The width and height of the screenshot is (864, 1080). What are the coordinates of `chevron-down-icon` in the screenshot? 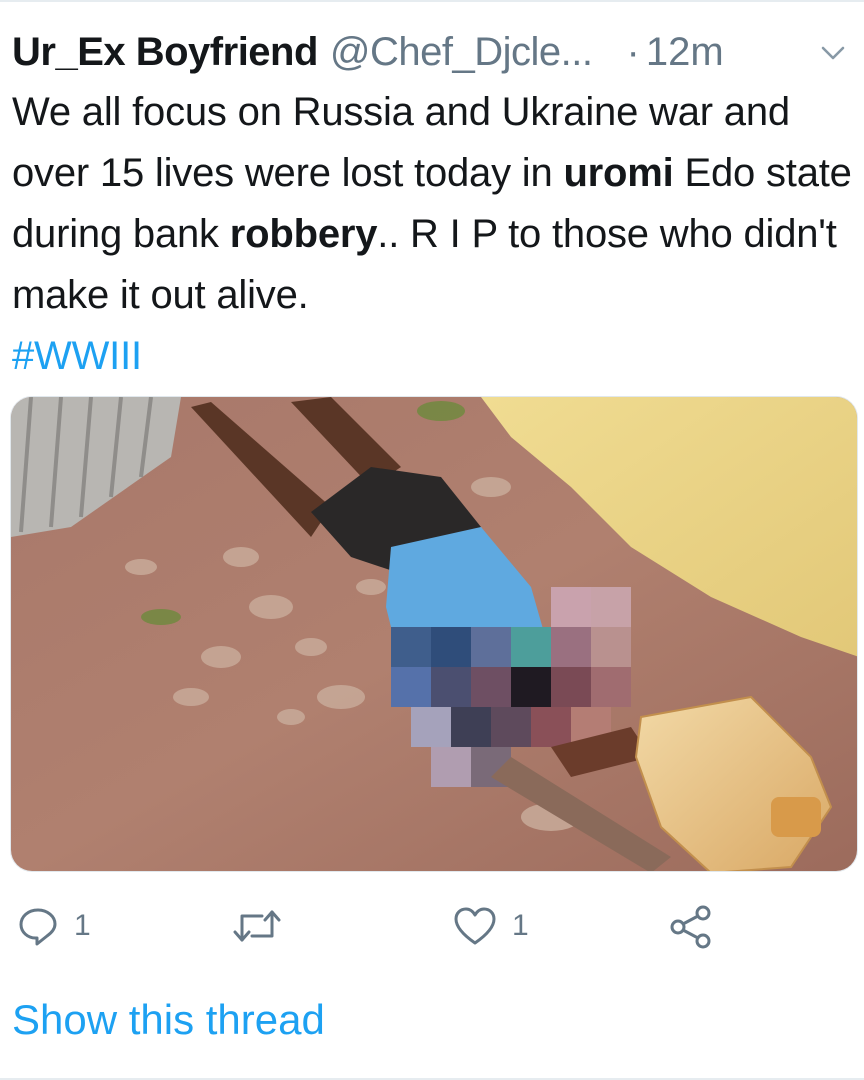 It's located at (833, 53).